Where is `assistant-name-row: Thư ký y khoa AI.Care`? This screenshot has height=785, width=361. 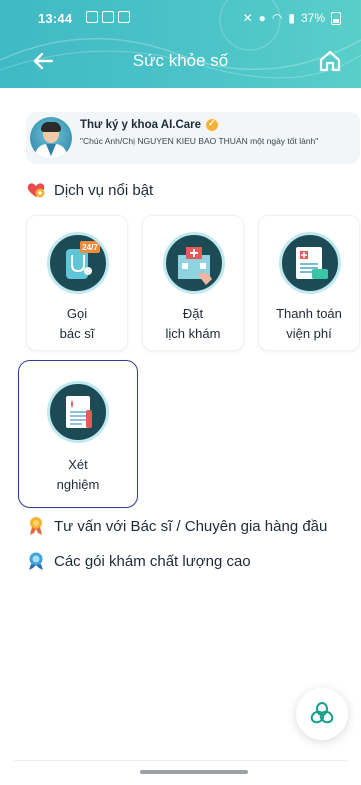 assistant-name-row: Thư ký y khoa AI.Care is located at coordinates (149, 124).